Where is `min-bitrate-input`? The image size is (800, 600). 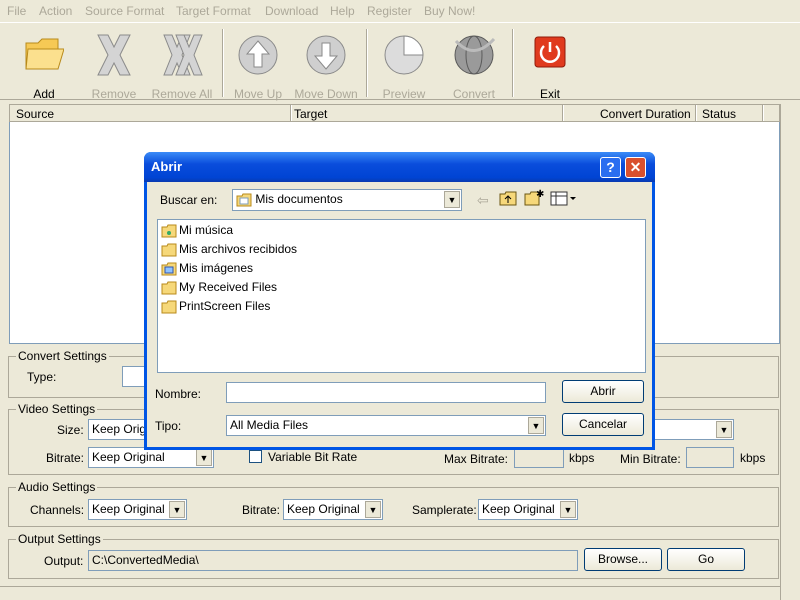
min-bitrate-input is located at coordinates (710, 457).